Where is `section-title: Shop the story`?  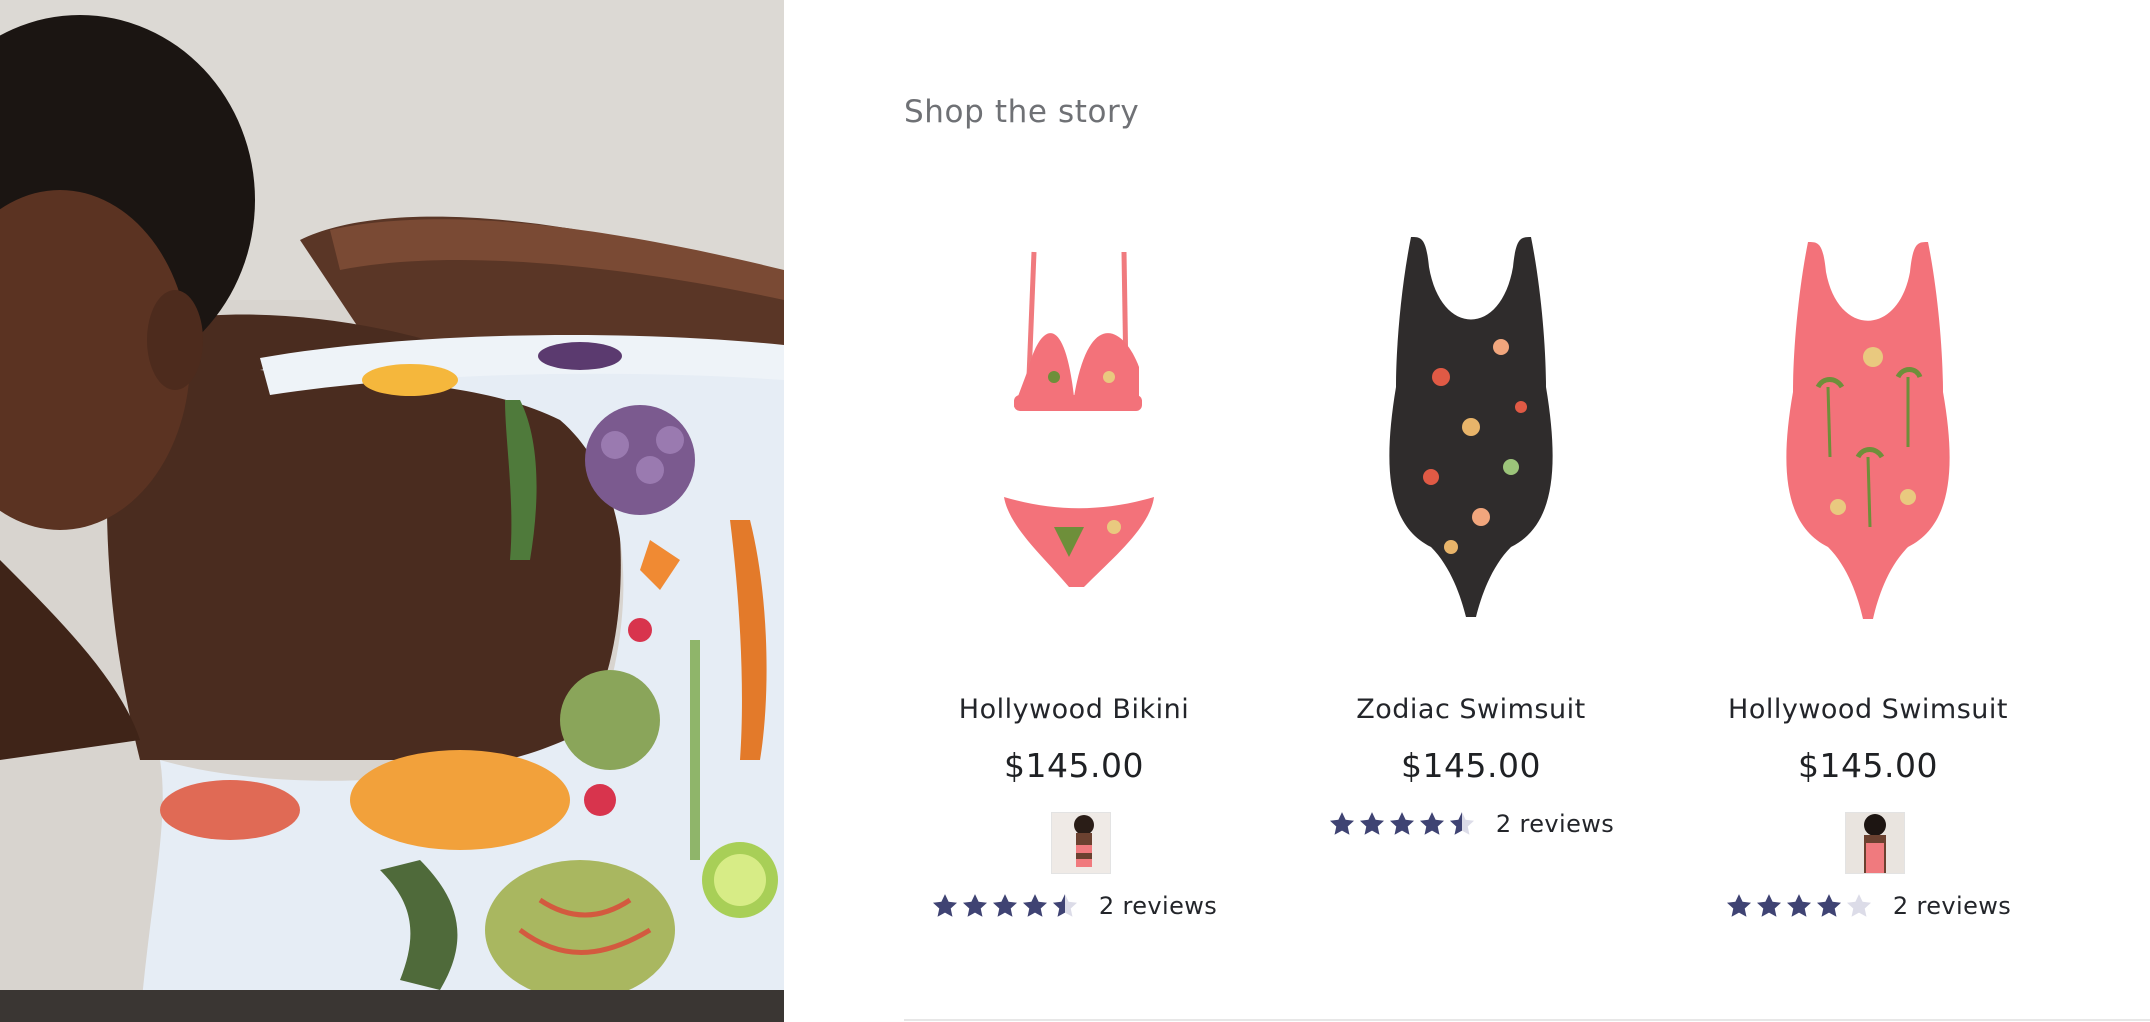 section-title: Shop the story is located at coordinates (1022, 112).